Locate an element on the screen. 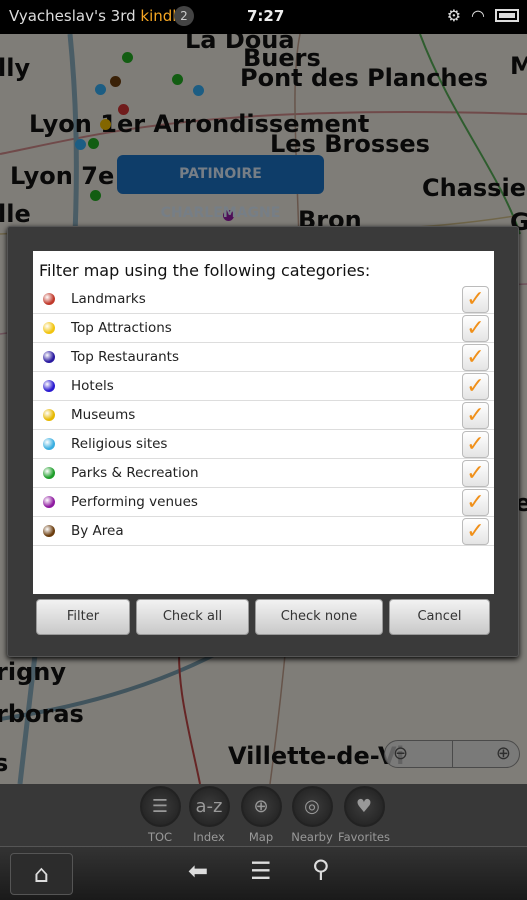  wifi-icon: ◠ is located at coordinates (478, 15).